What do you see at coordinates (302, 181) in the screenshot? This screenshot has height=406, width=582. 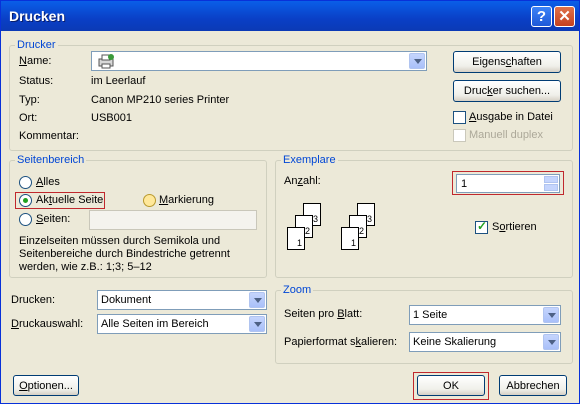 I see `copies-count-label: Anzahl:` at bounding box center [302, 181].